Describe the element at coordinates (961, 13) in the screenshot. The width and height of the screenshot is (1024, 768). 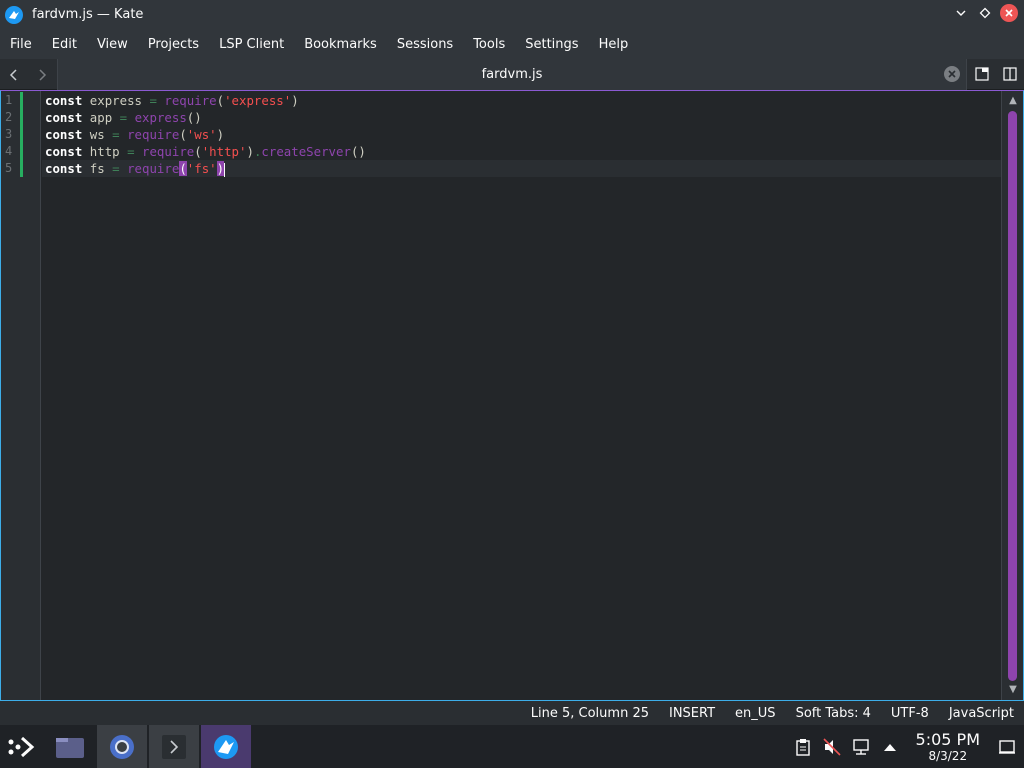
I see `minimize-button` at that location.